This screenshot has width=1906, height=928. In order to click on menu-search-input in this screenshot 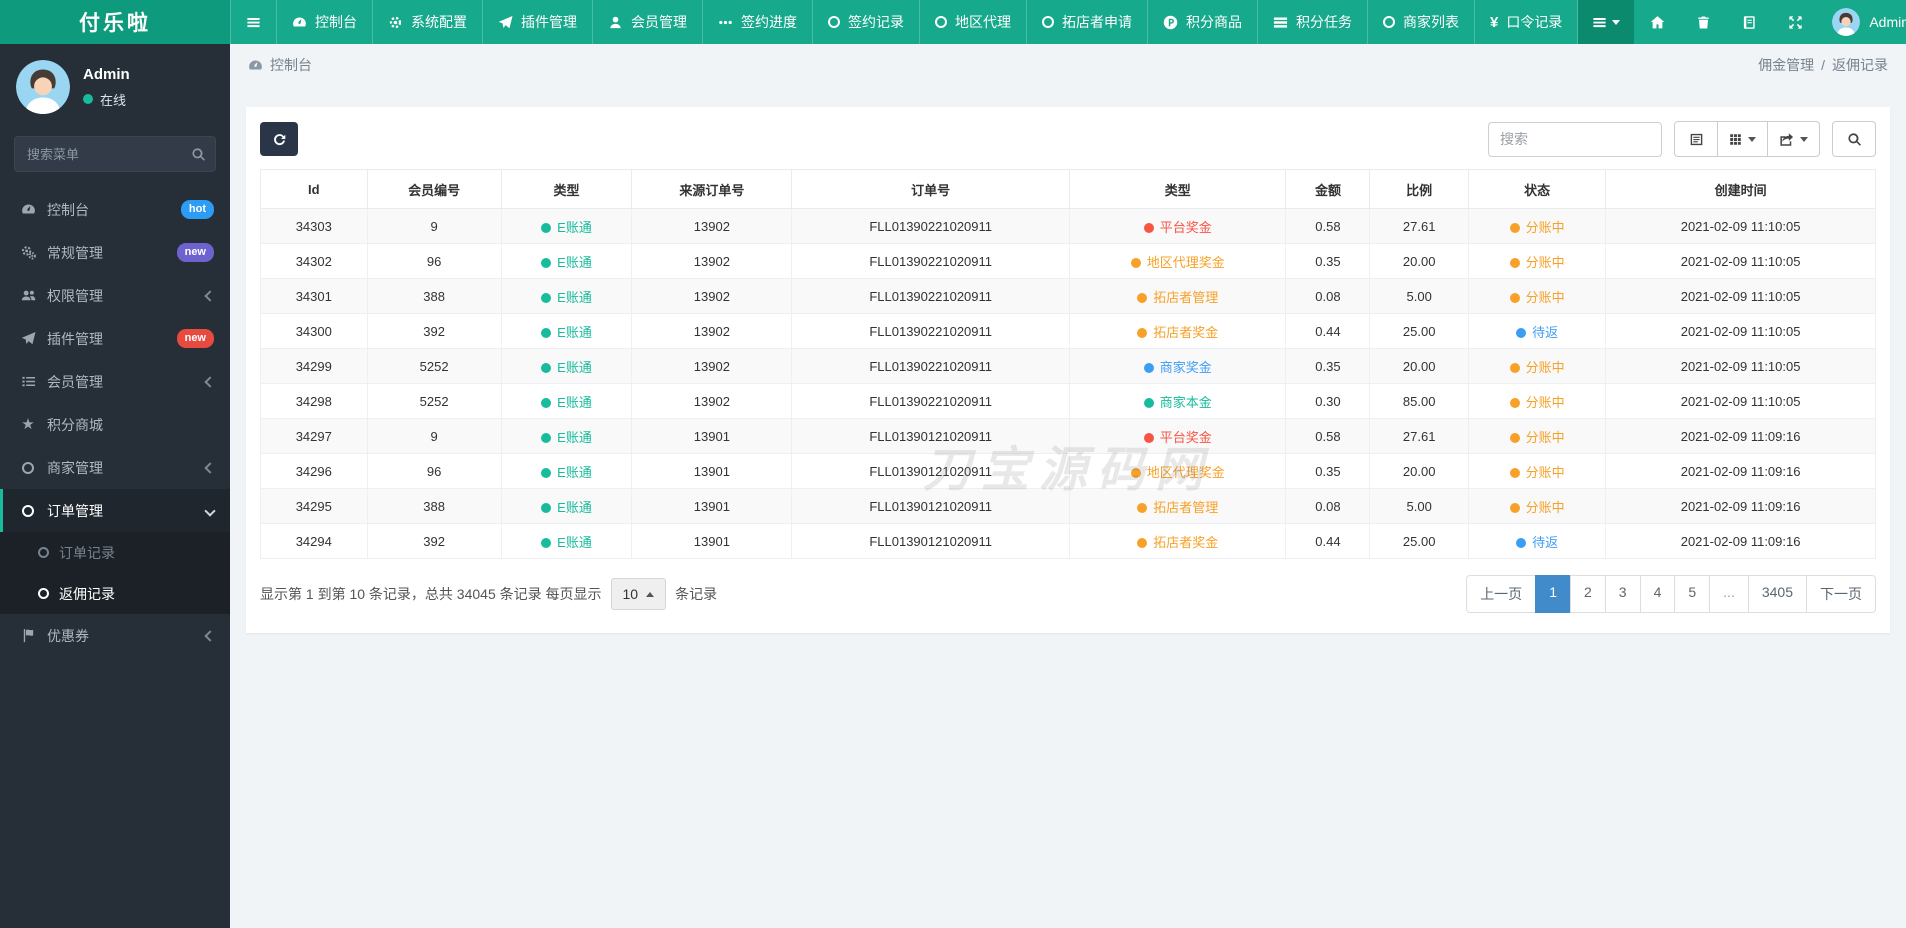, I will do `click(115, 154)`.